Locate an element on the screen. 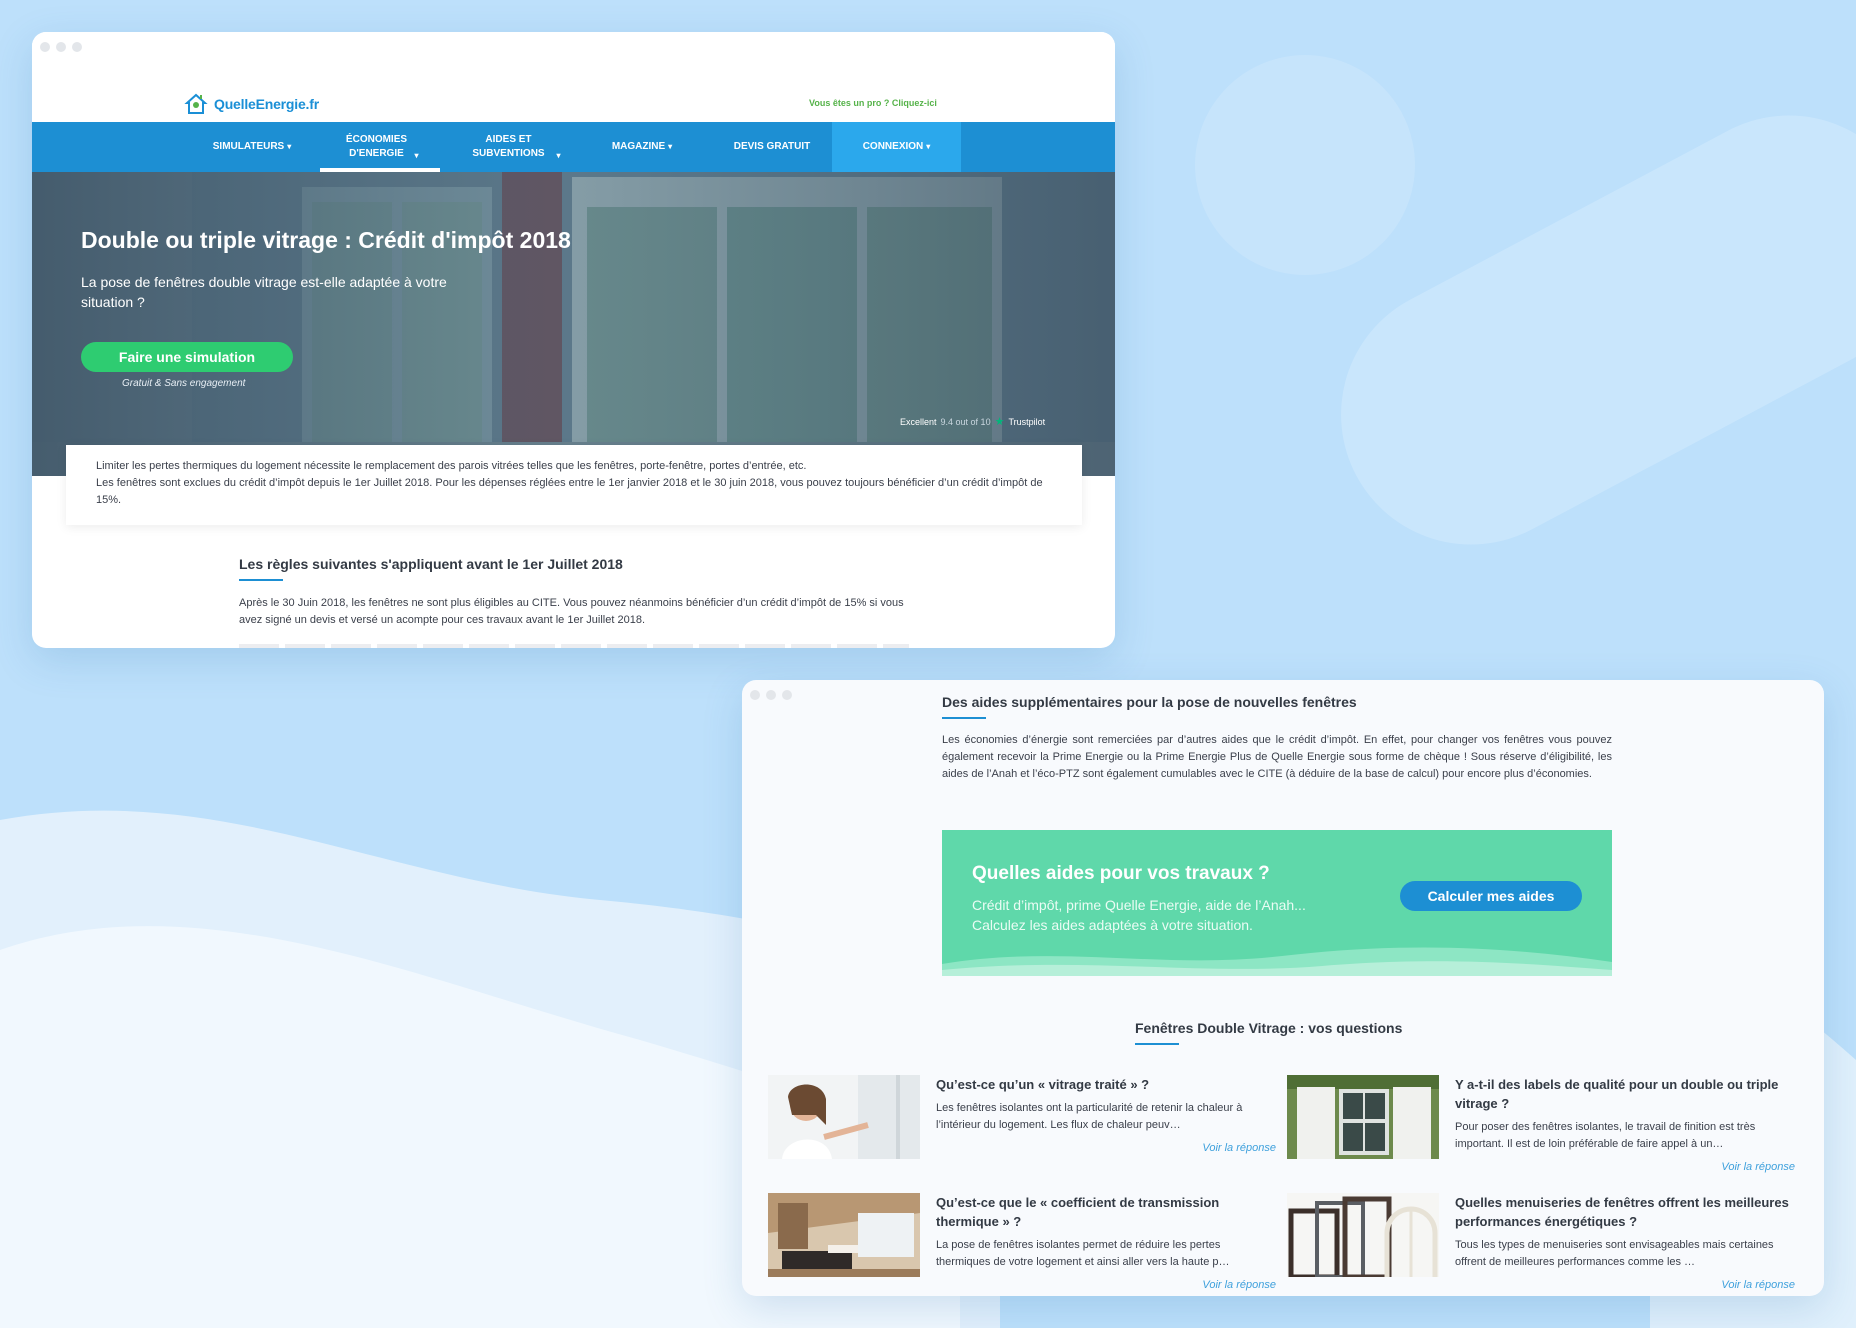 The width and height of the screenshot is (1856, 1328). nav-label: SIMULATEURS is located at coordinates (248, 146).